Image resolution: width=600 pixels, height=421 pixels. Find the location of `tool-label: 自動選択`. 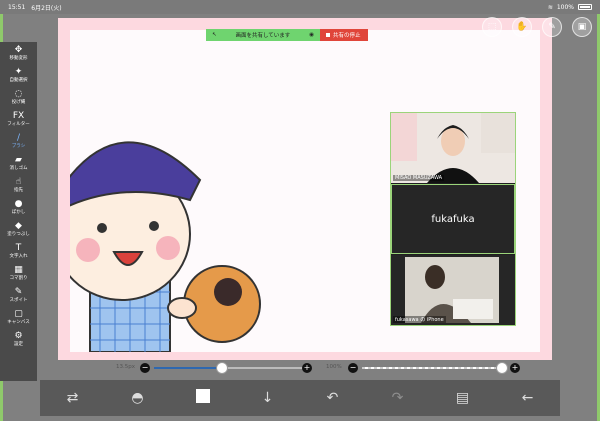

tool-label: 自動選択 is located at coordinates (18, 80).